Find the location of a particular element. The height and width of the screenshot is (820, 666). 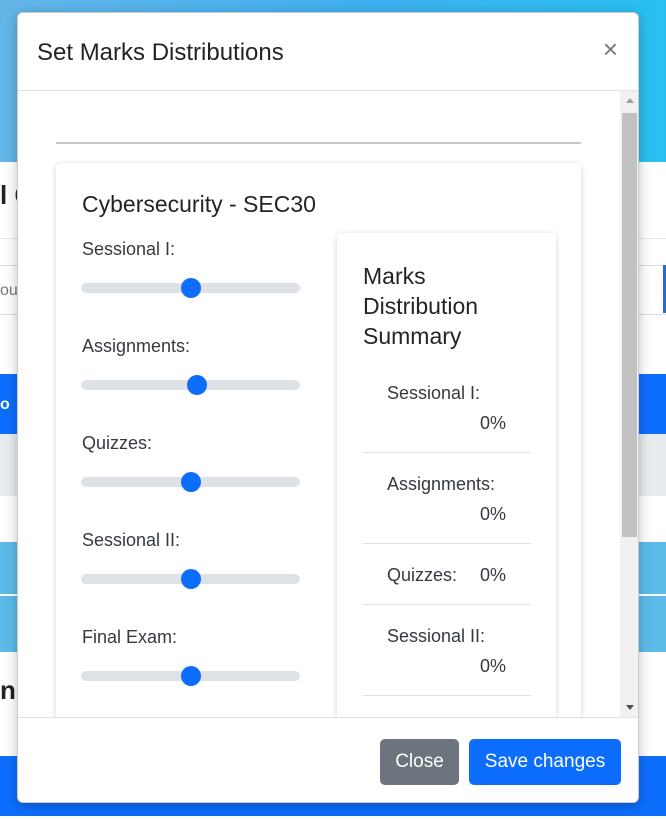

quizzes-slider is located at coordinates (190, 482).